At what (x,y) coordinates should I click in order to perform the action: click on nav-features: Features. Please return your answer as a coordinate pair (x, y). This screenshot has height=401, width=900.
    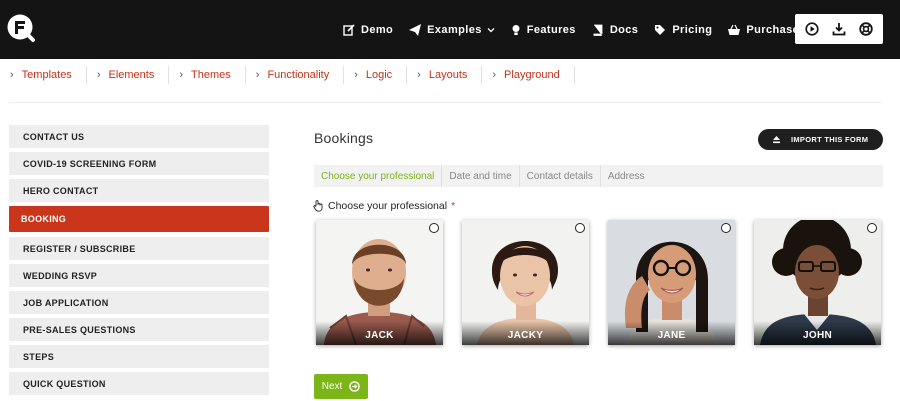
    Looking at the image, I should click on (543, 30).